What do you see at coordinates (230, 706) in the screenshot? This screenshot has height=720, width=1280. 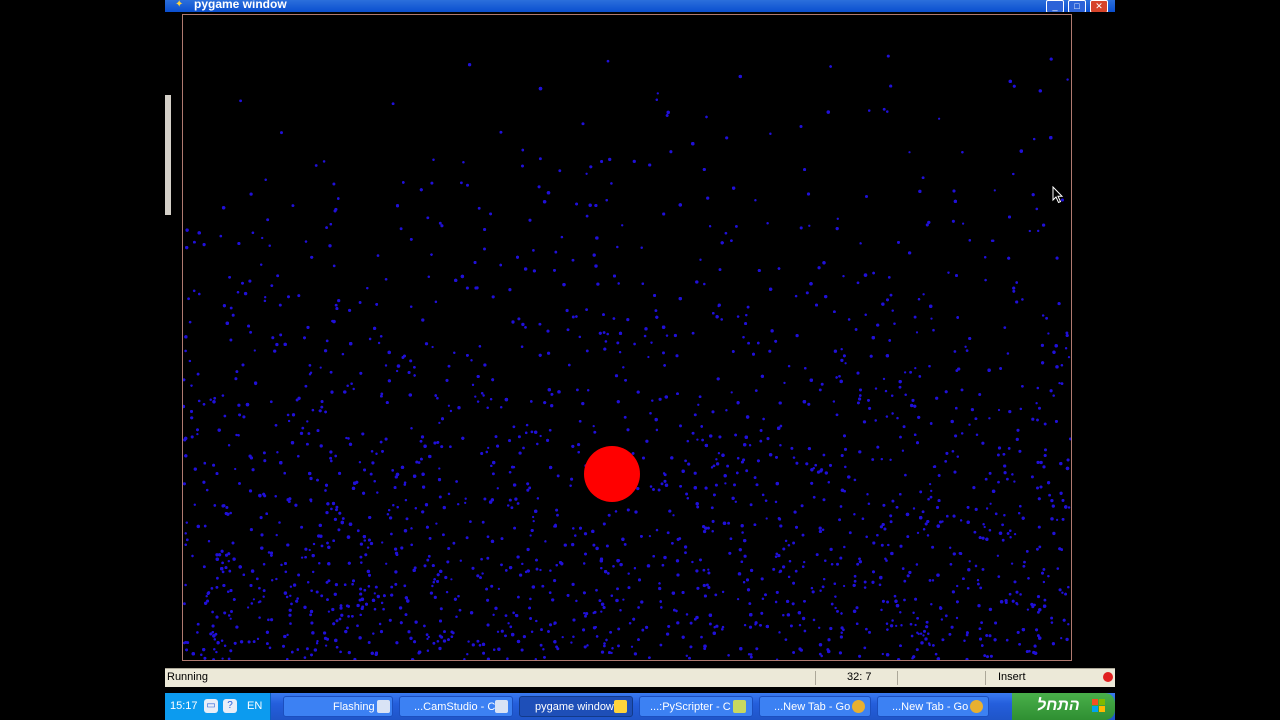 I see `tray-help-icon: ?` at bounding box center [230, 706].